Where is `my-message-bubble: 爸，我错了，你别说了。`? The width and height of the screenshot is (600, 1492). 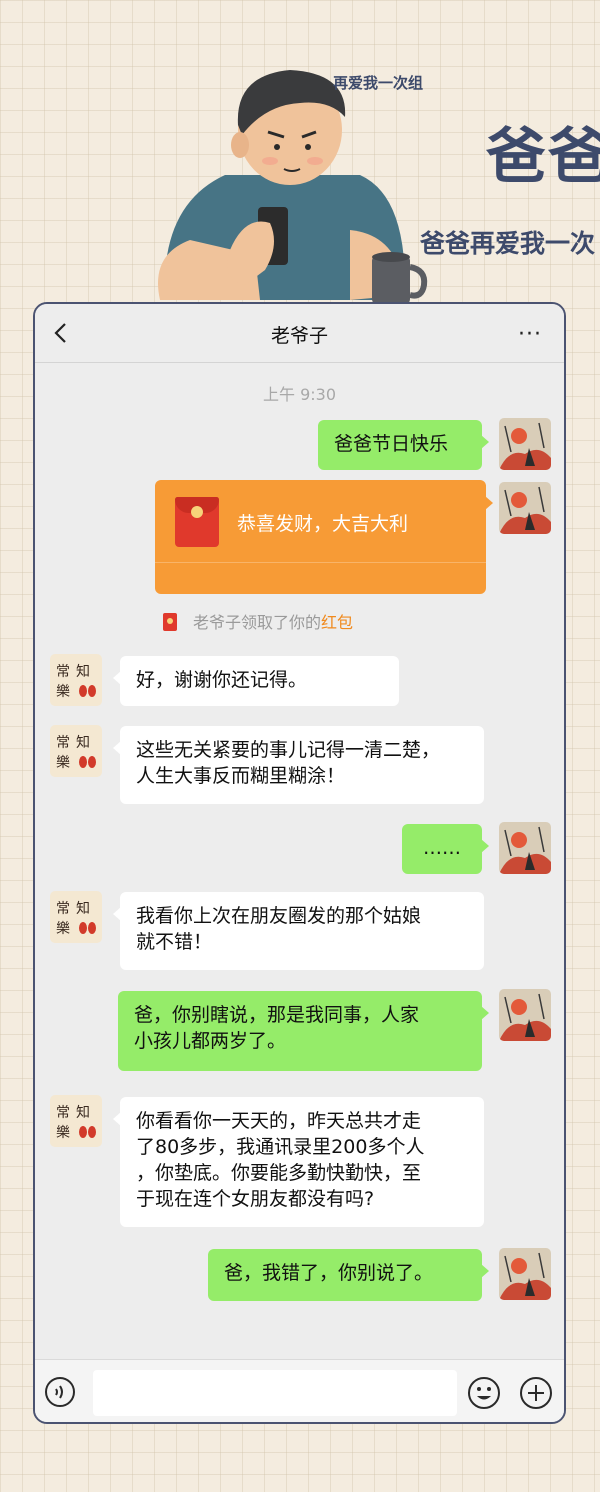
my-message-bubble: 爸，我错了，你别说了。 is located at coordinates (348, 1275).